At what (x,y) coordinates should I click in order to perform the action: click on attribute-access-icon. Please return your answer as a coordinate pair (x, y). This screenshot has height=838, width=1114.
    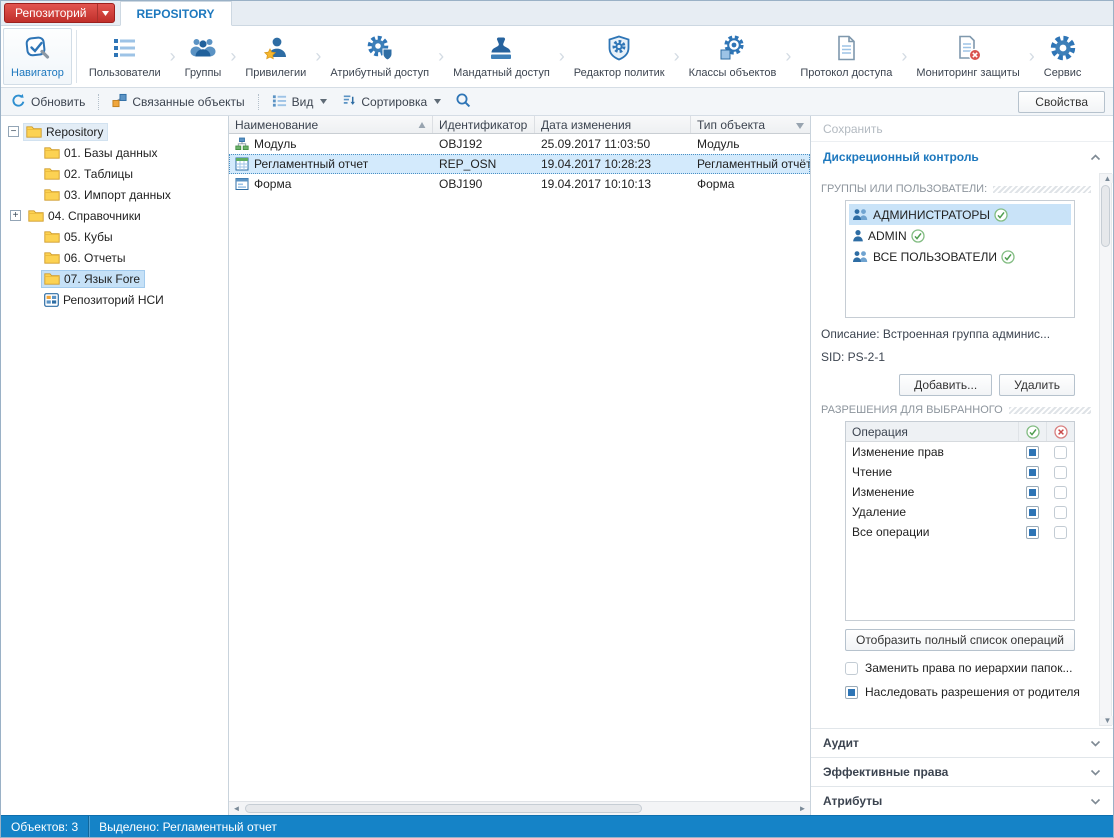
    Looking at the image, I should click on (380, 49).